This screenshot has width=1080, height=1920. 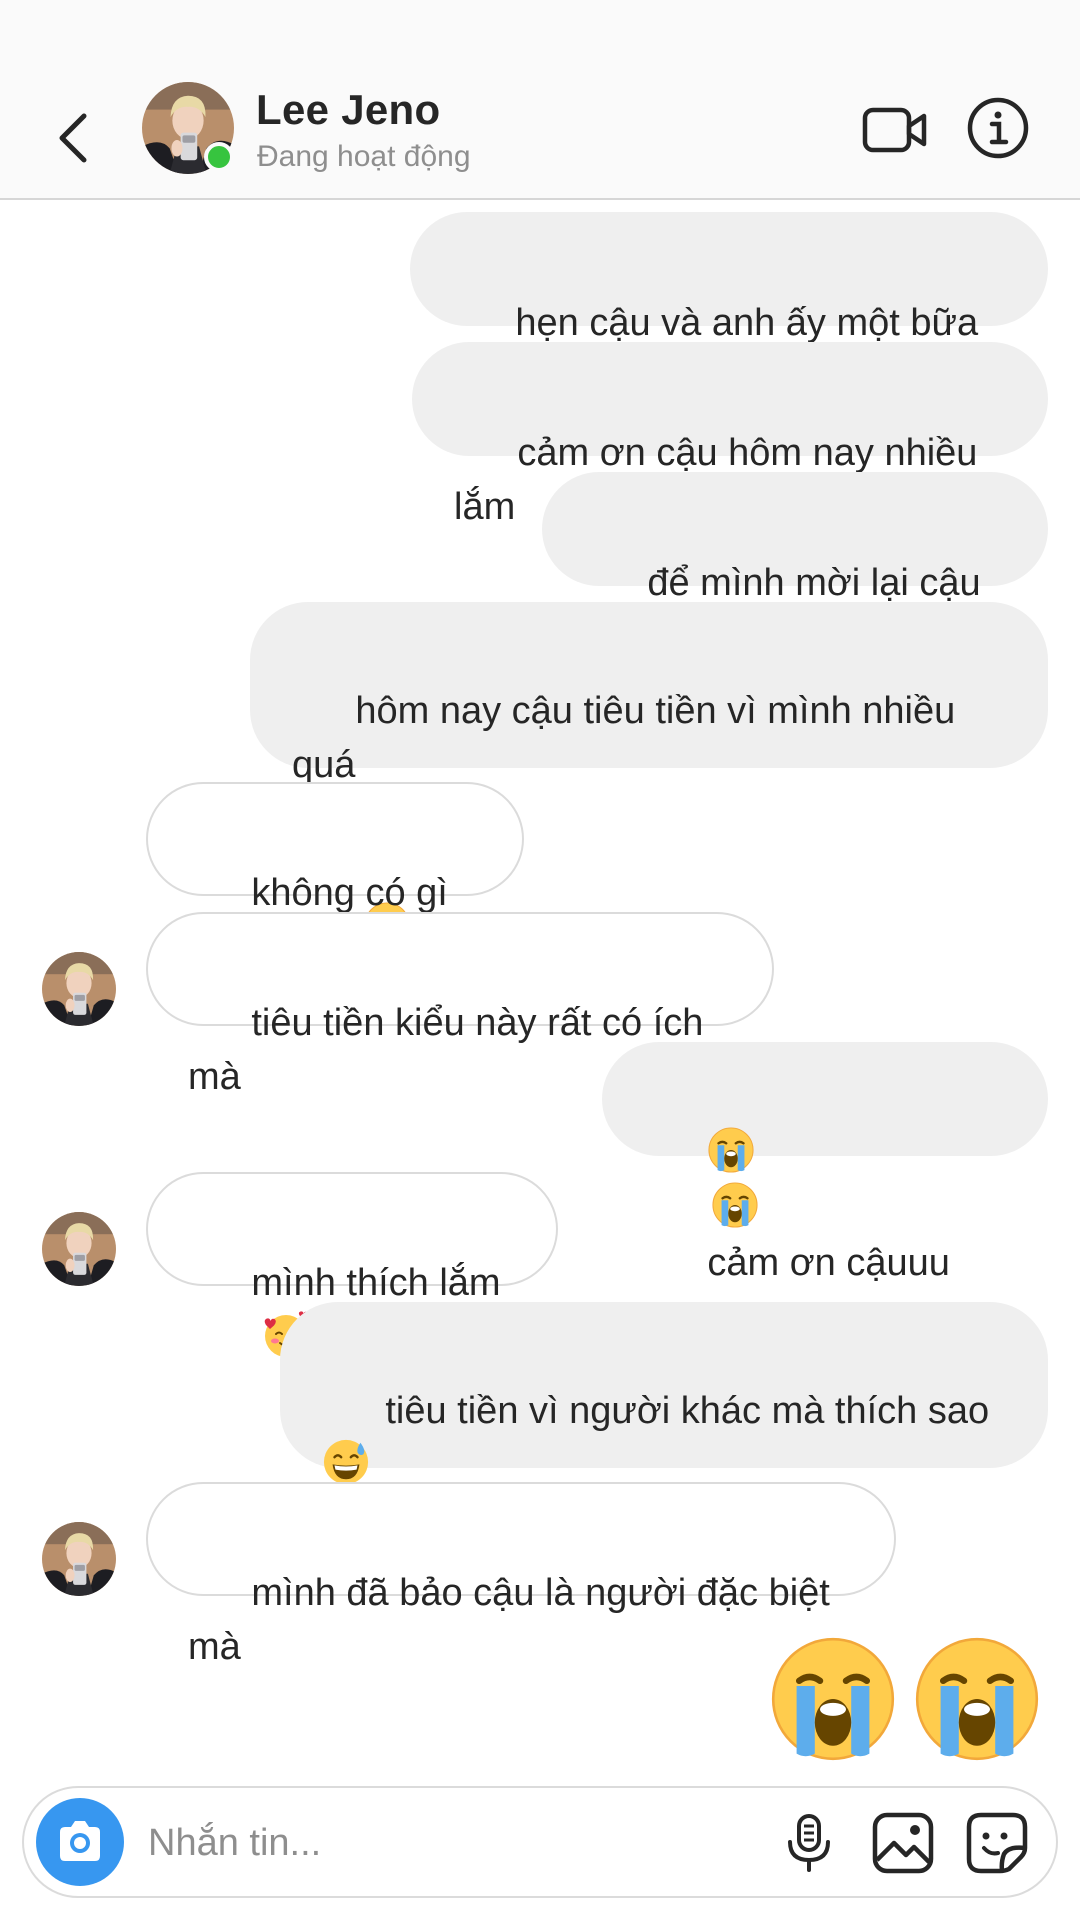 What do you see at coordinates (795, 565) in the screenshot?
I see `message-bubble-outgoing: để mình mời lại cậu nha` at bounding box center [795, 565].